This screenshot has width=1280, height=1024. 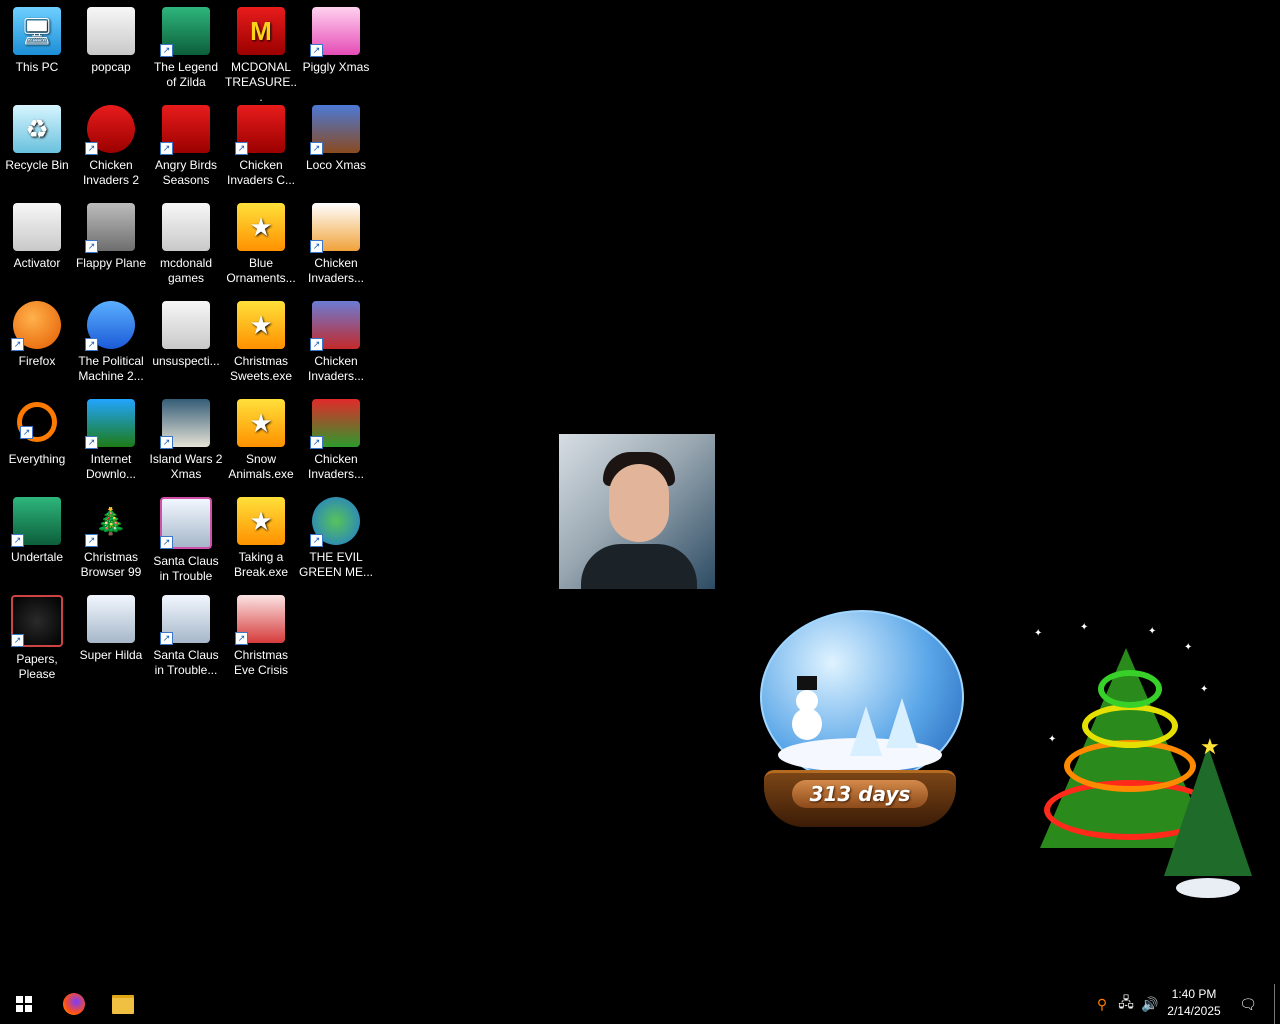 I want to click on snow-globe-widget: 313 days, so click(x=861, y=718).